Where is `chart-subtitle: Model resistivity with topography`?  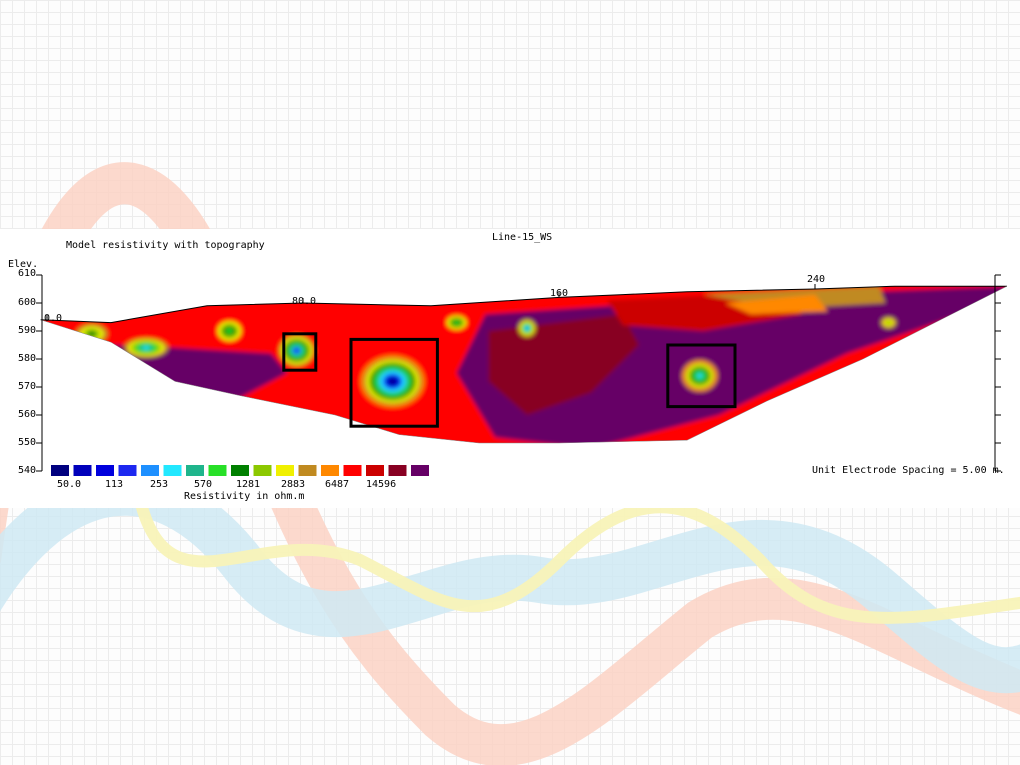
chart-subtitle: Model resistivity with topography is located at coordinates (165, 245).